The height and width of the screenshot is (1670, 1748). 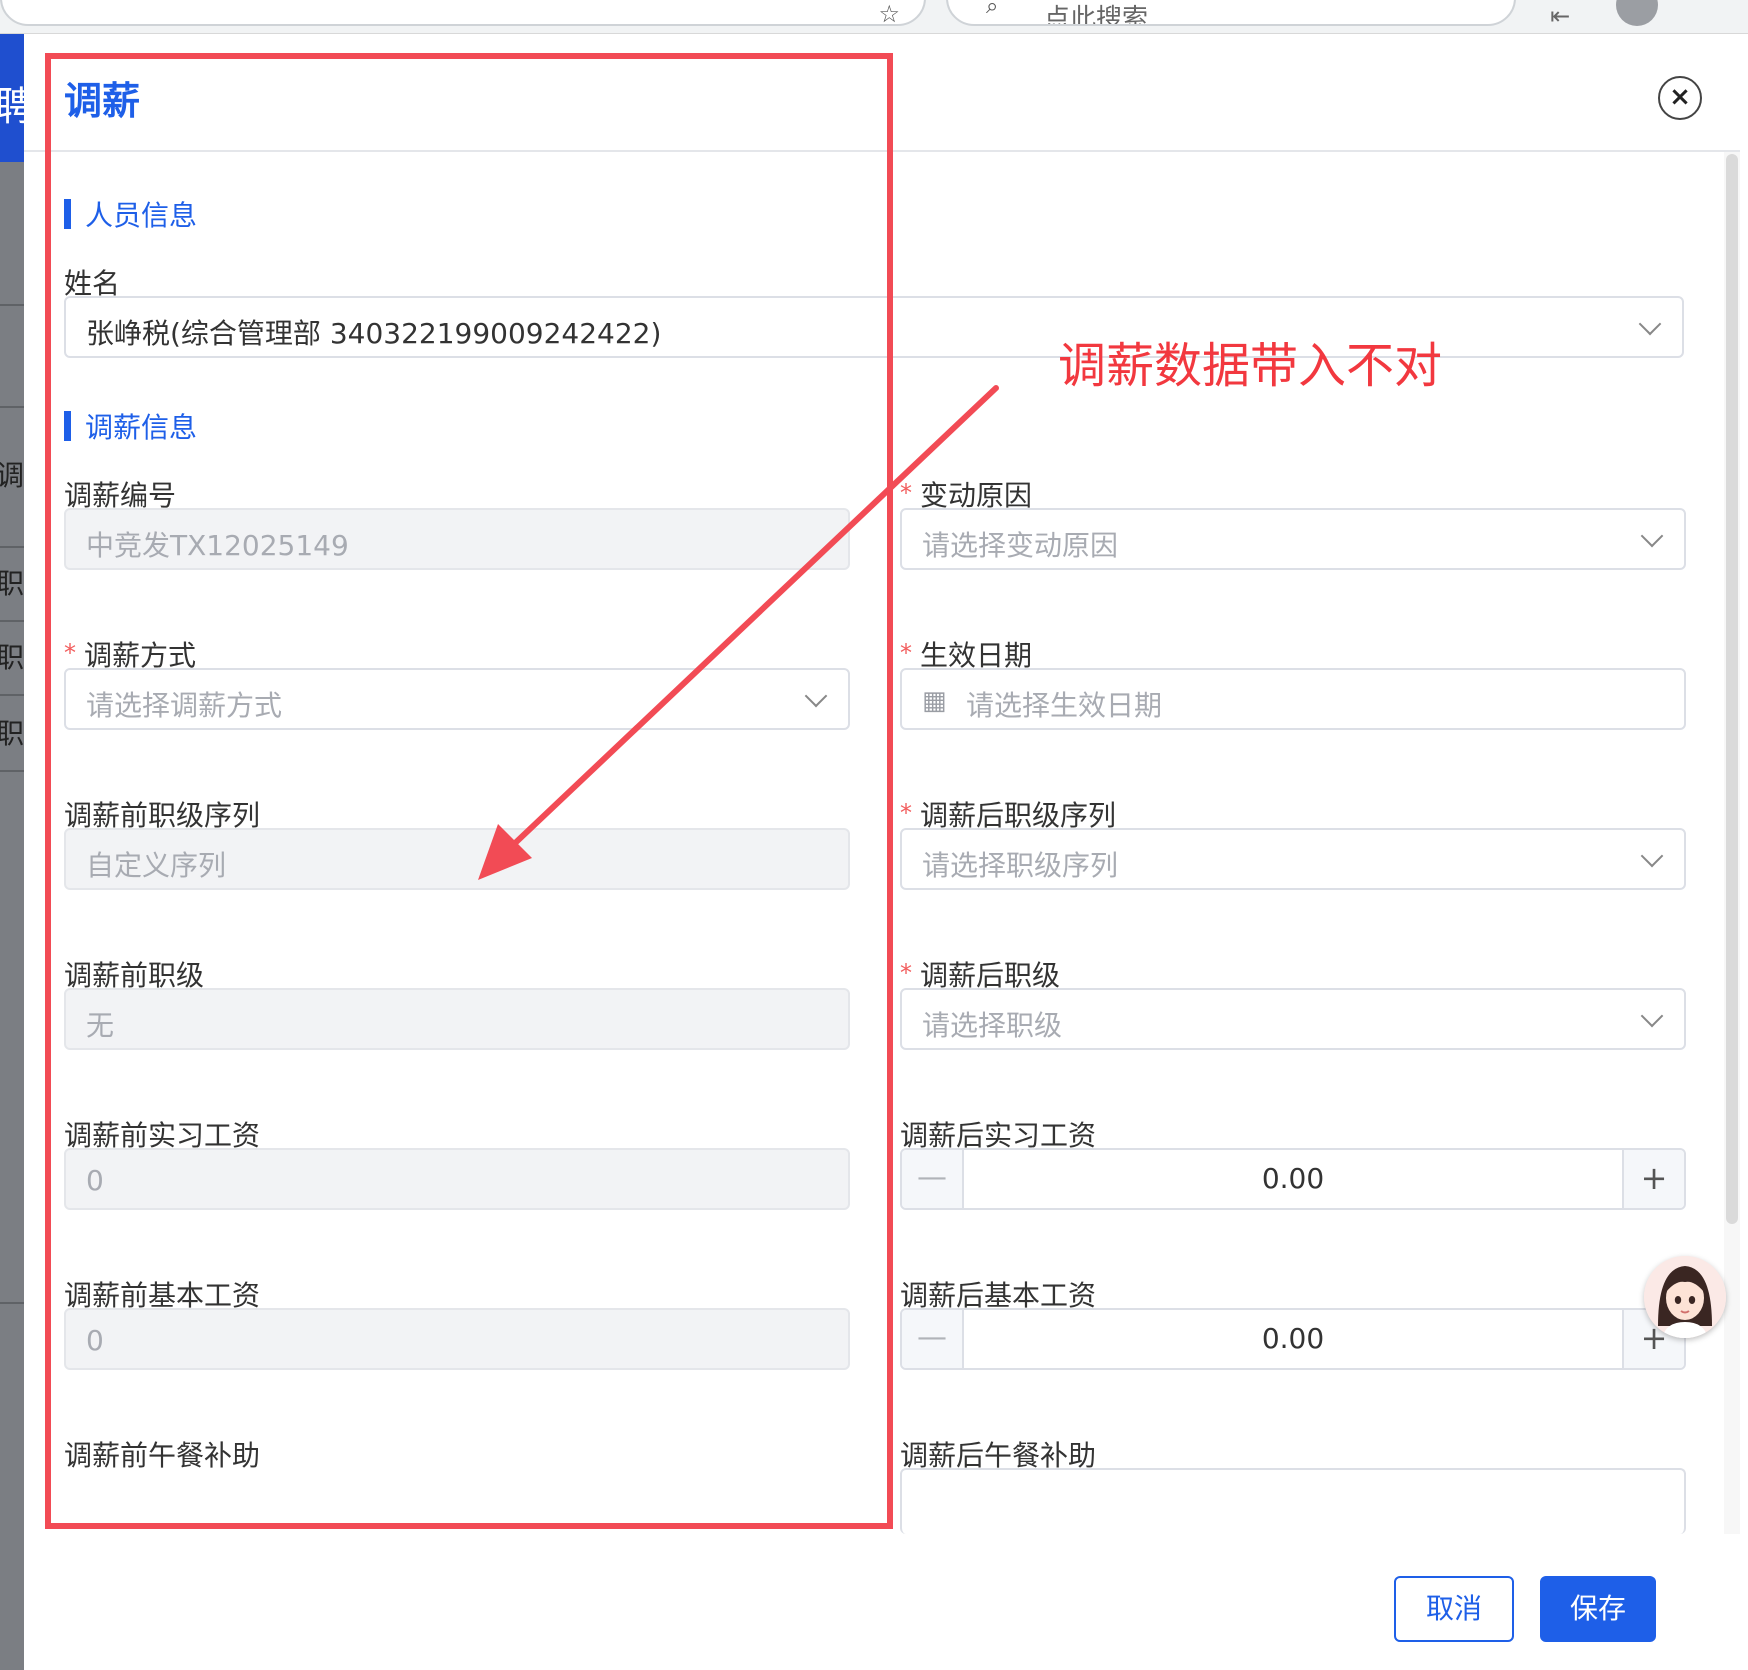 I want to click on effective-date-picker: ▦ 请选择生效日期, so click(x=1293, y=699).